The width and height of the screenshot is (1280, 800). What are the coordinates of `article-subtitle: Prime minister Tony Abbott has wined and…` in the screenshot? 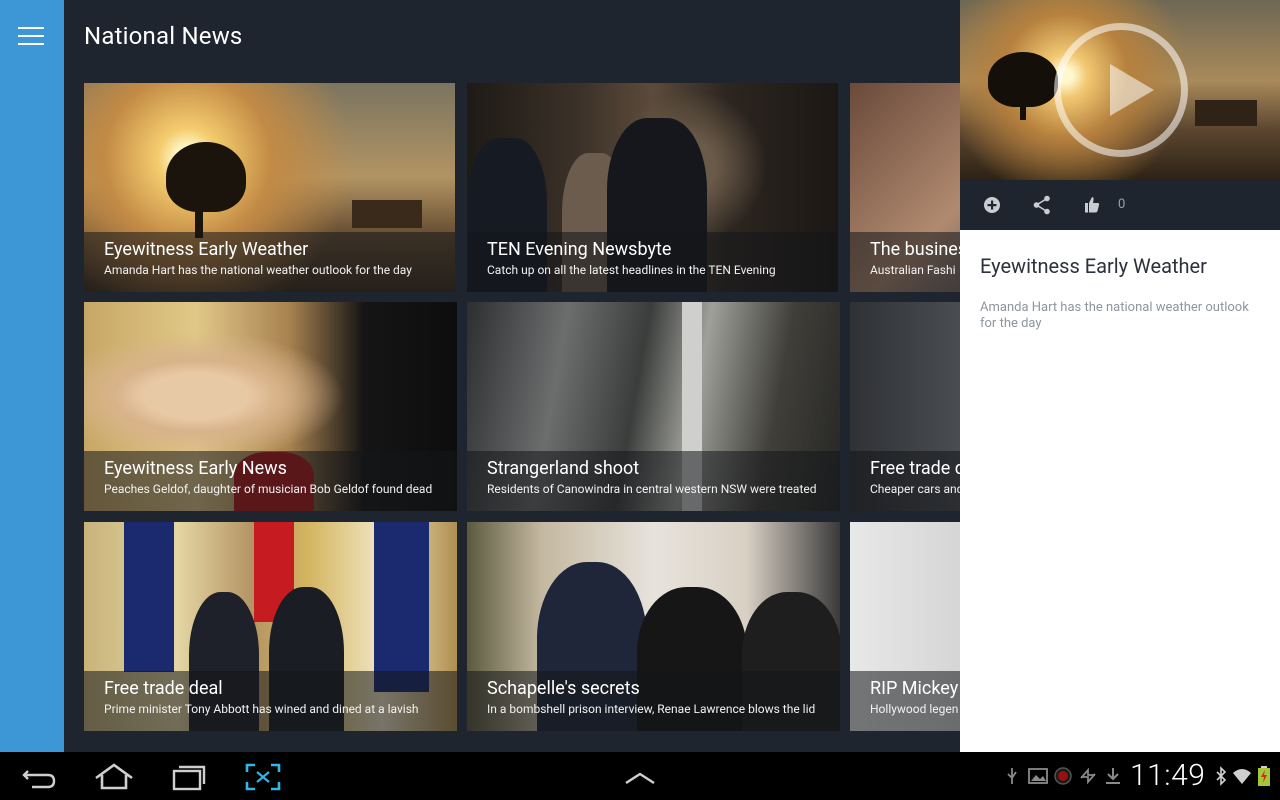 It's located at (261, 709).